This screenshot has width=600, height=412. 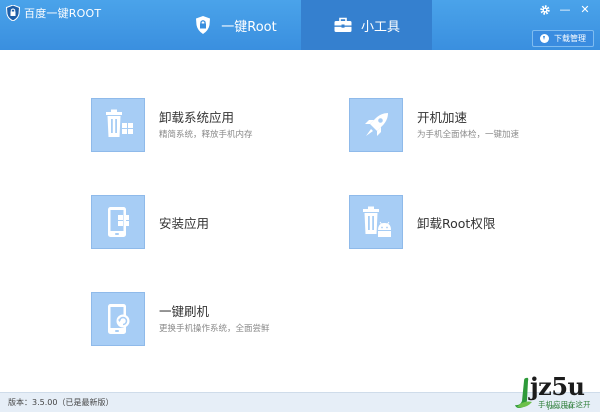 What do you see at coordinates (203, 25) in the screenshot?
I see `shield-lock-icon` at bounding box center [203, 25].